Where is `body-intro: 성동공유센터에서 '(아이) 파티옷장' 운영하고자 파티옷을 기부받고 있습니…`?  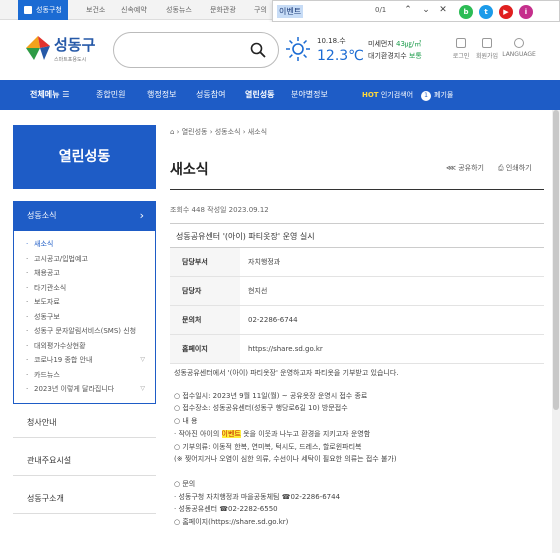
body-intro: 성동공유센터에서 '(아이) 파티옷장' 운영하고자 파티옷을 기부받고 있습니… is located at coordinates (286, 373).